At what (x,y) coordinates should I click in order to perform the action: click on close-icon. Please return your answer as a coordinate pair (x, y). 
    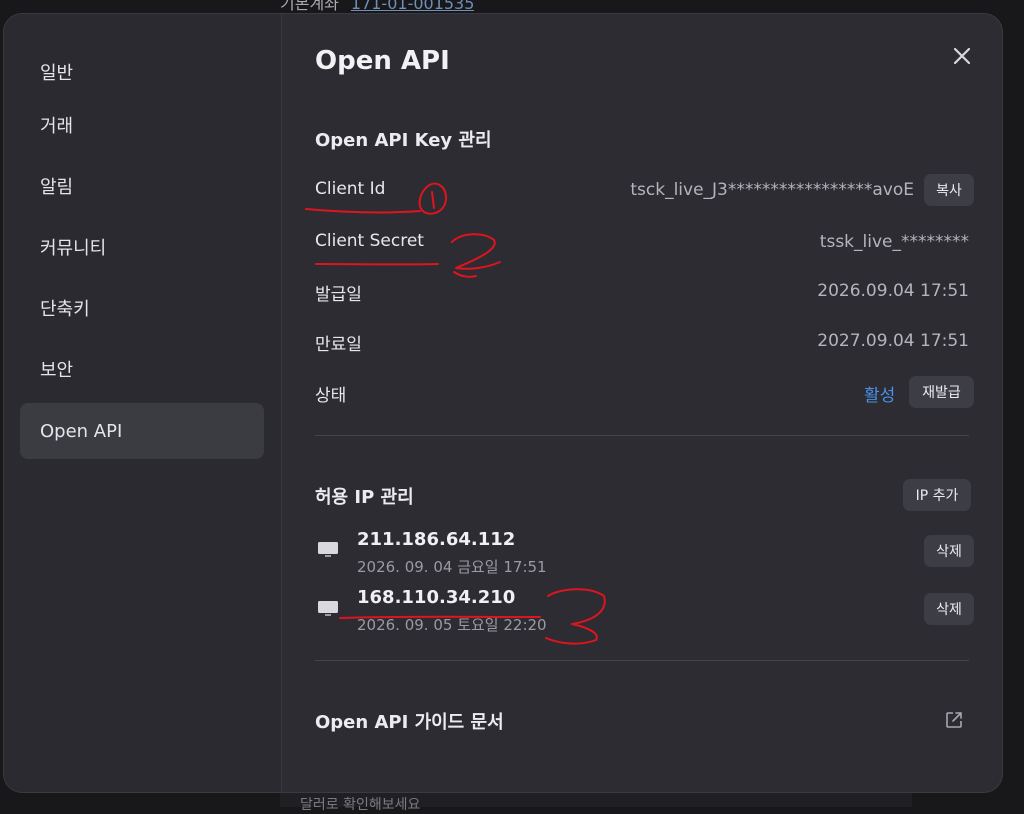
    Looking at the image, I should click on (962, 56).